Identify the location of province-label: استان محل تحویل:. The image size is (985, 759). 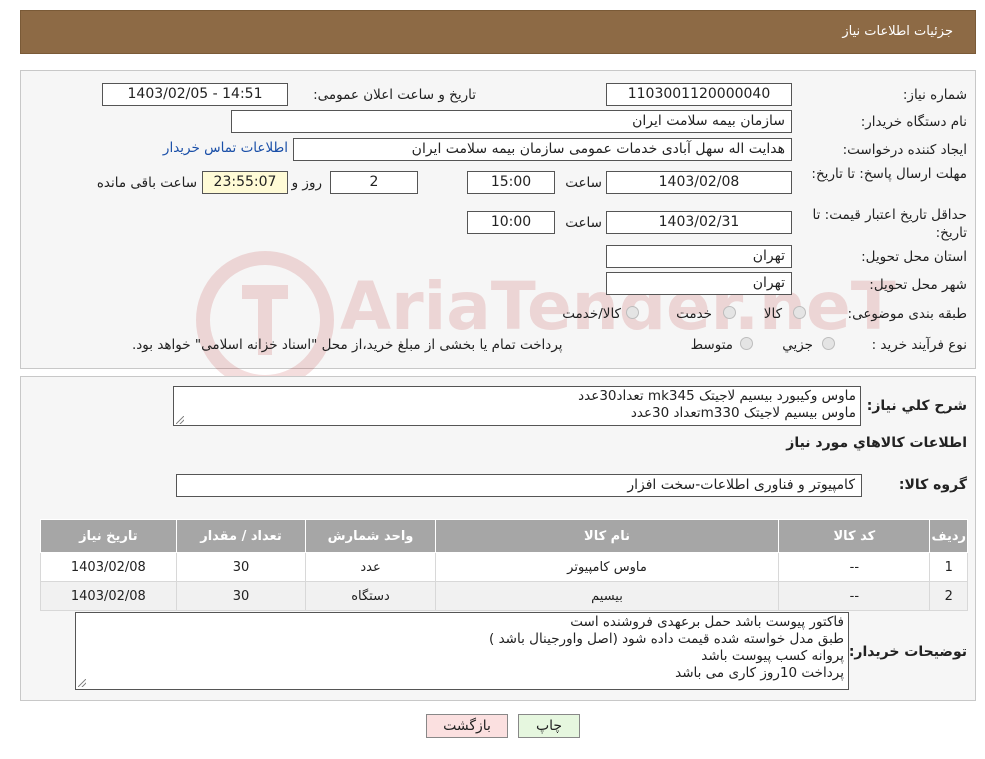
(914, 257).